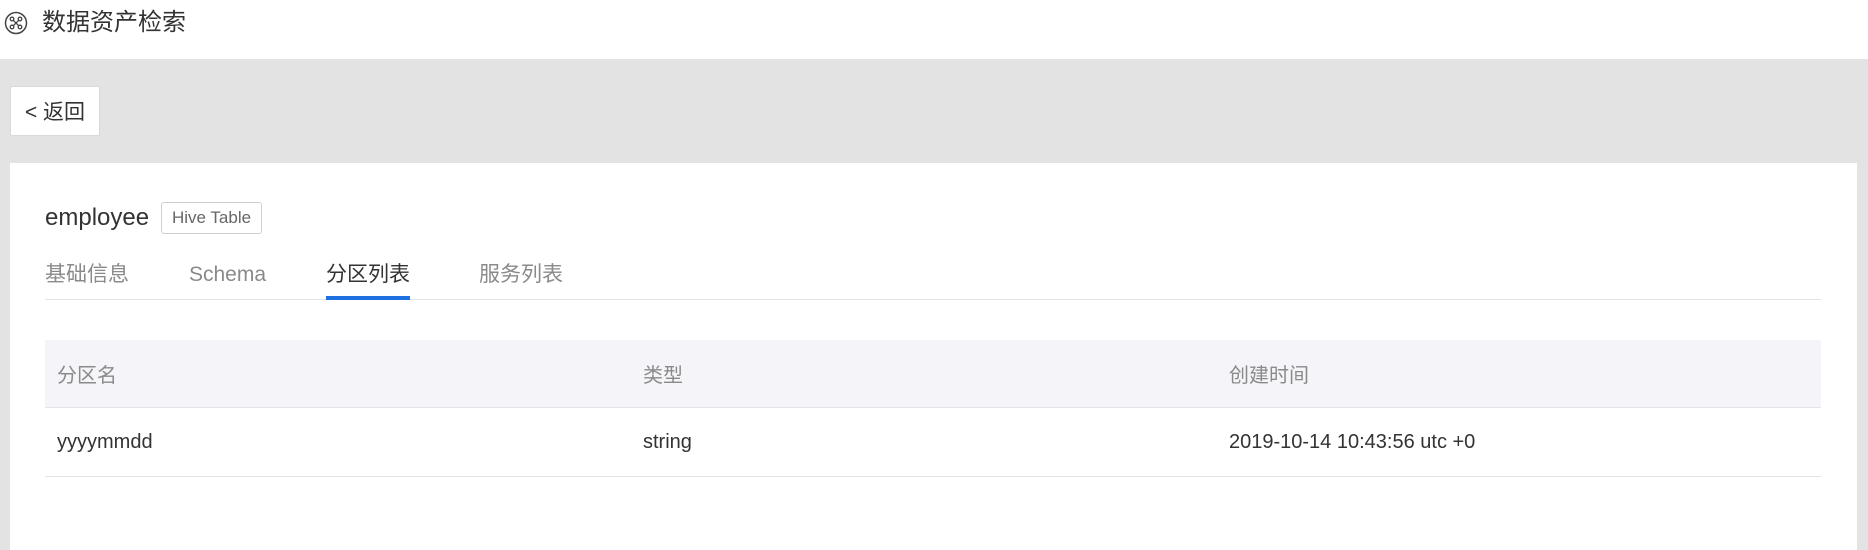  Describe the element at coordinates (934, 29) in the screenshot. I see `top-bar: 数据资产检索` at that location.